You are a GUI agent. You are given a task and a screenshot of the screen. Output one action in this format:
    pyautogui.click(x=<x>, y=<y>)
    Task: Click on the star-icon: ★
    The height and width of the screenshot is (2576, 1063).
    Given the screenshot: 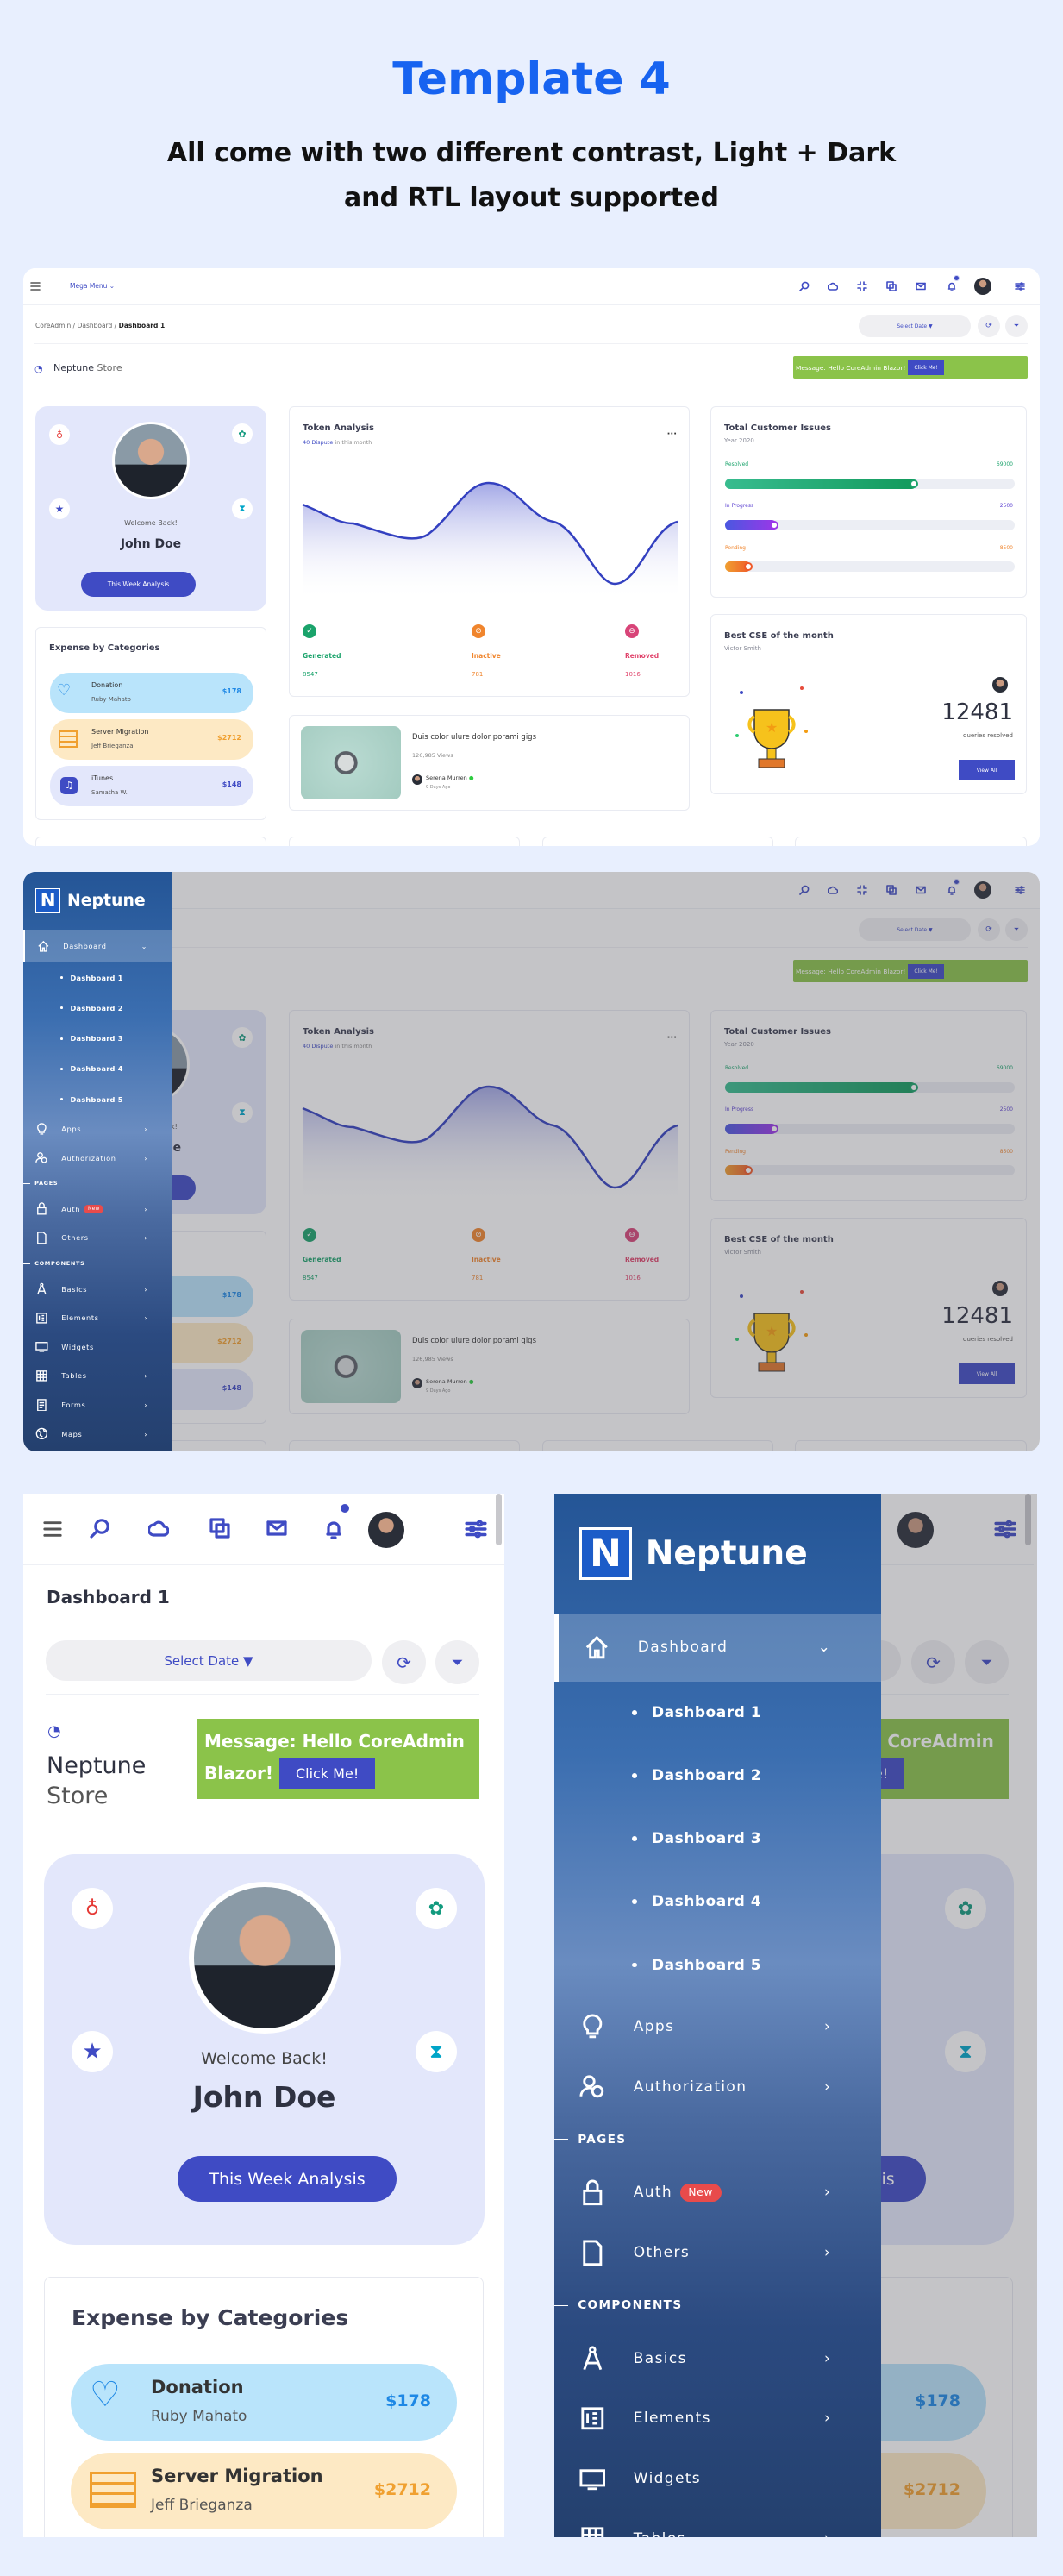 What is the action you would take?
    pyautogui.click(x=59, y=508)
    